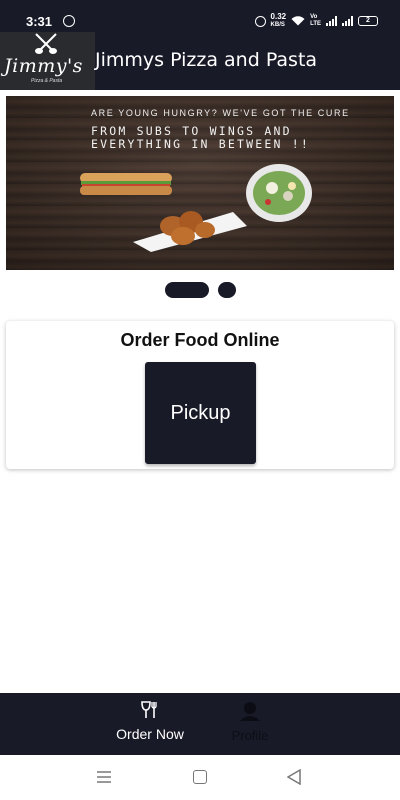 The image size is (400, 800). I want to click on sub-sandwich-image, so click(126, 184).